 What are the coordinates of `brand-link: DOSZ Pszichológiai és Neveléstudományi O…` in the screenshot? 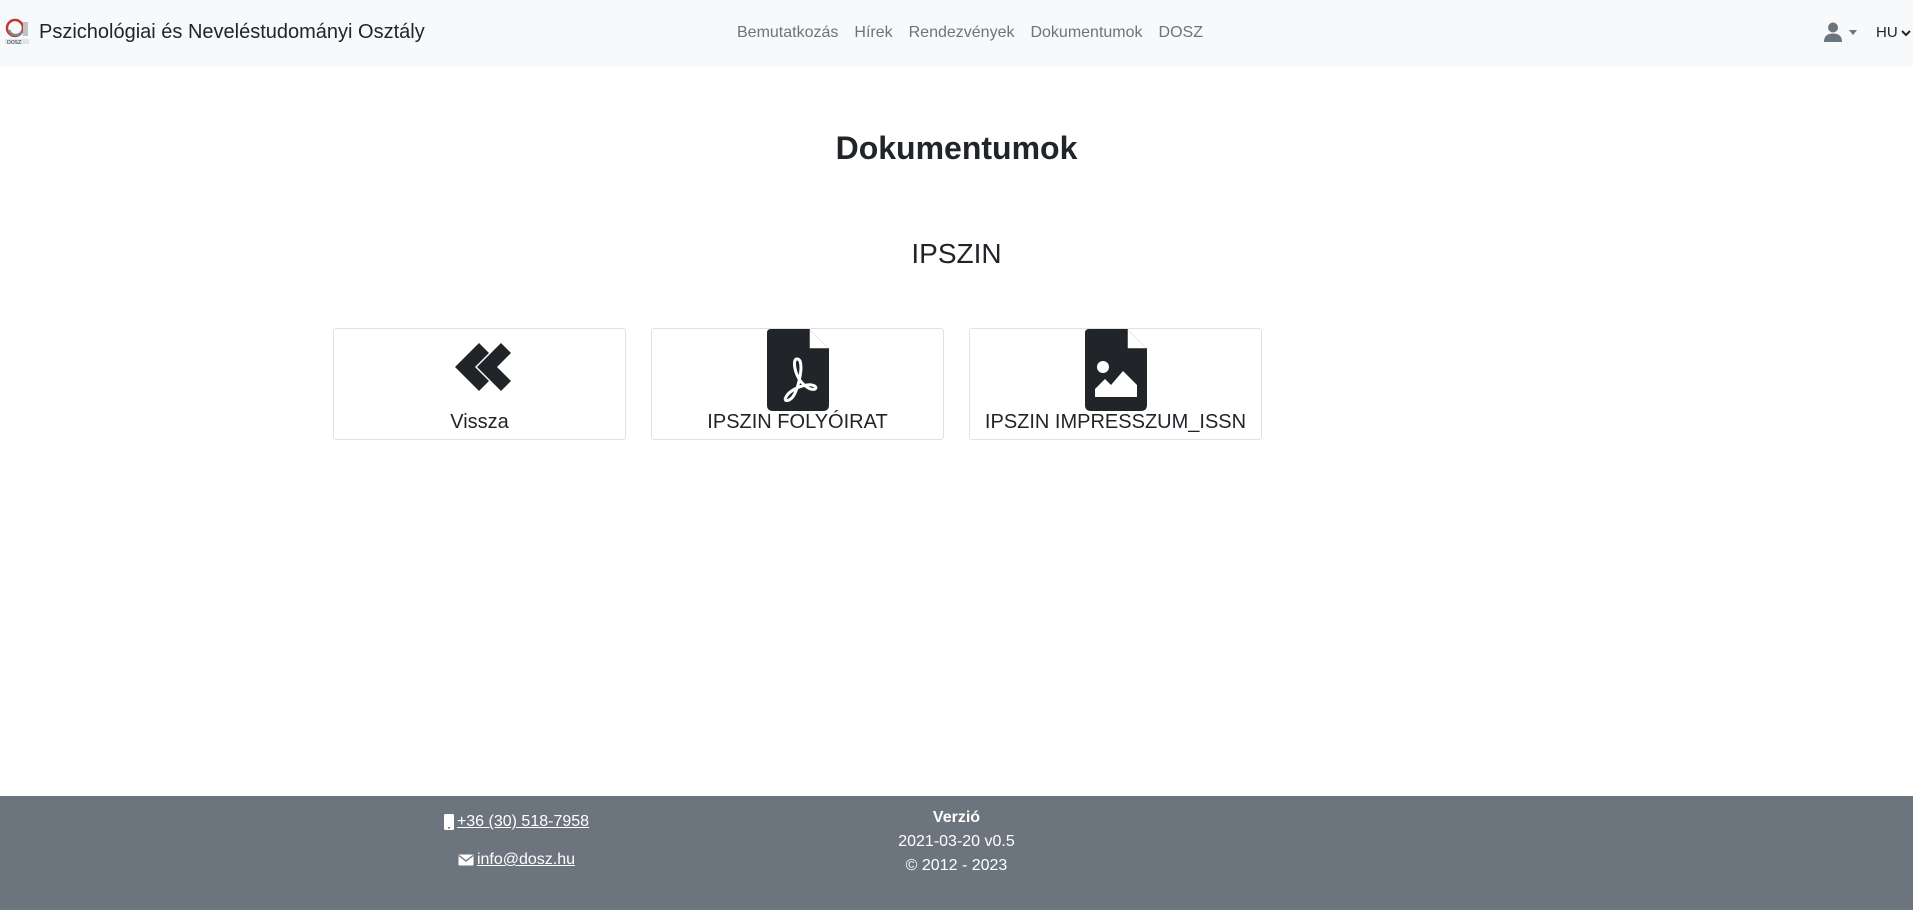 It's located at (214, 32).